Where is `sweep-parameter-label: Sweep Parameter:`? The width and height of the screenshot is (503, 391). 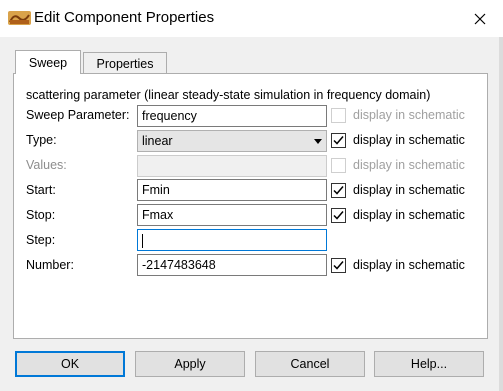 sweep-parameter-label: Sweep Parameter: is located at coordinates (78, 115).